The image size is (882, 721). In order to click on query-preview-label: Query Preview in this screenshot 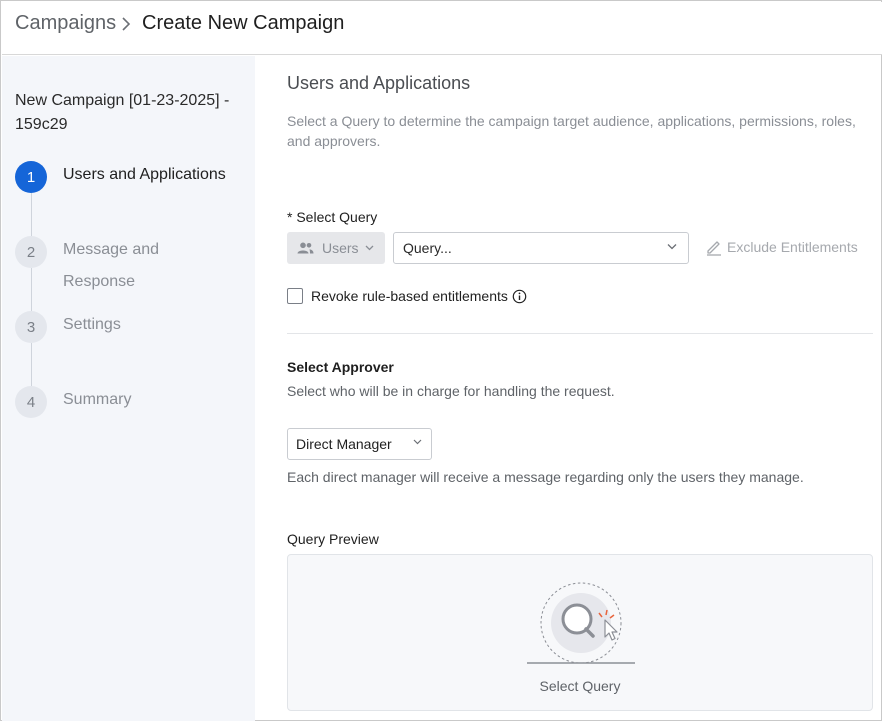, I will do `click(333, 539)`.